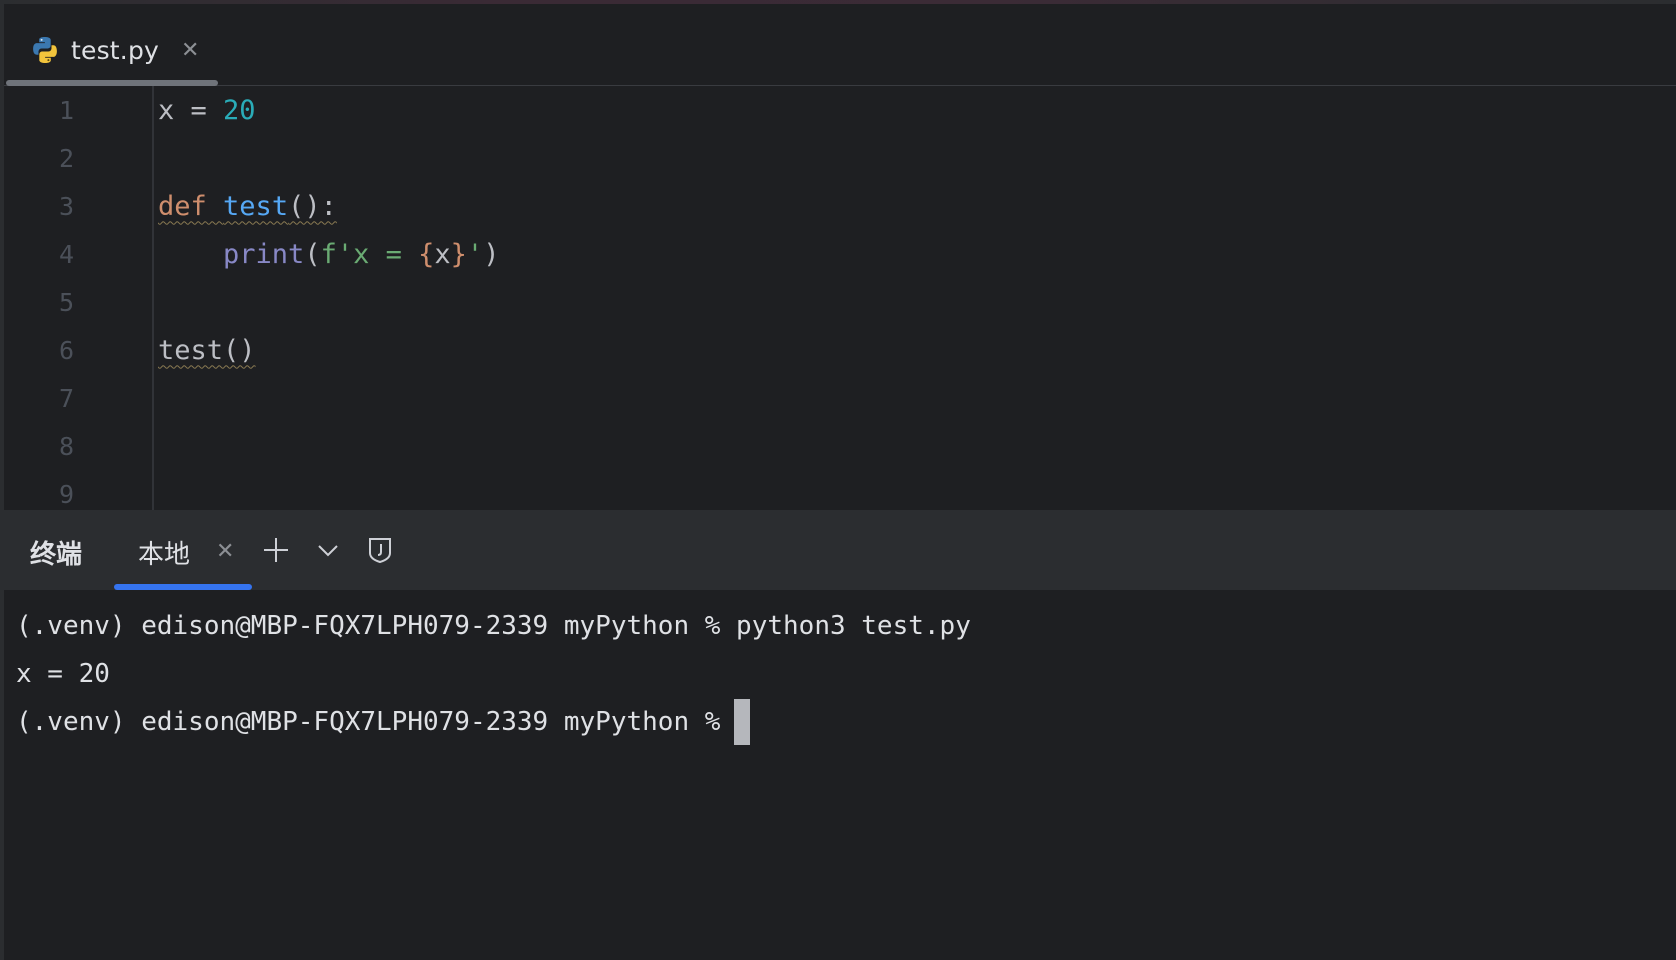  I want to click on code-text: x = 20, so click(207, 110).